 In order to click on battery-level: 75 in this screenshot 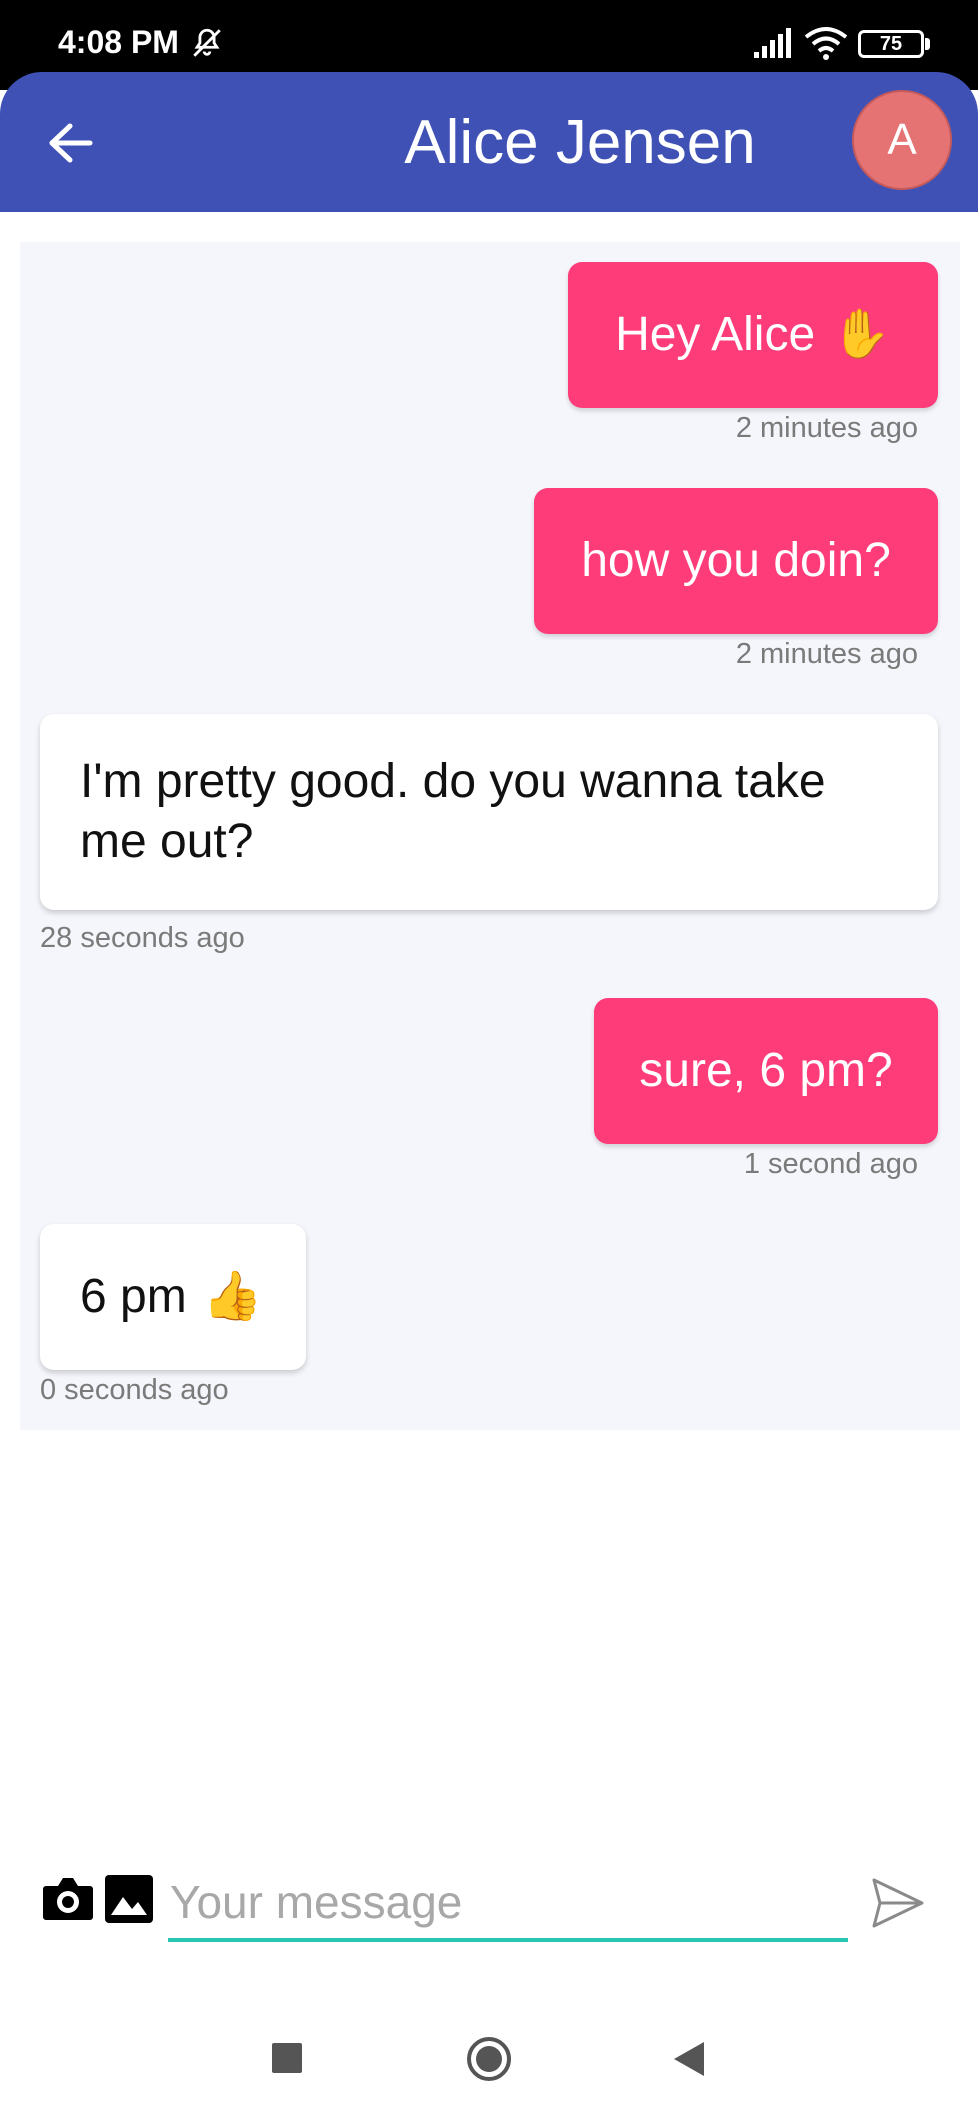, I will do `click(891, 44)`.